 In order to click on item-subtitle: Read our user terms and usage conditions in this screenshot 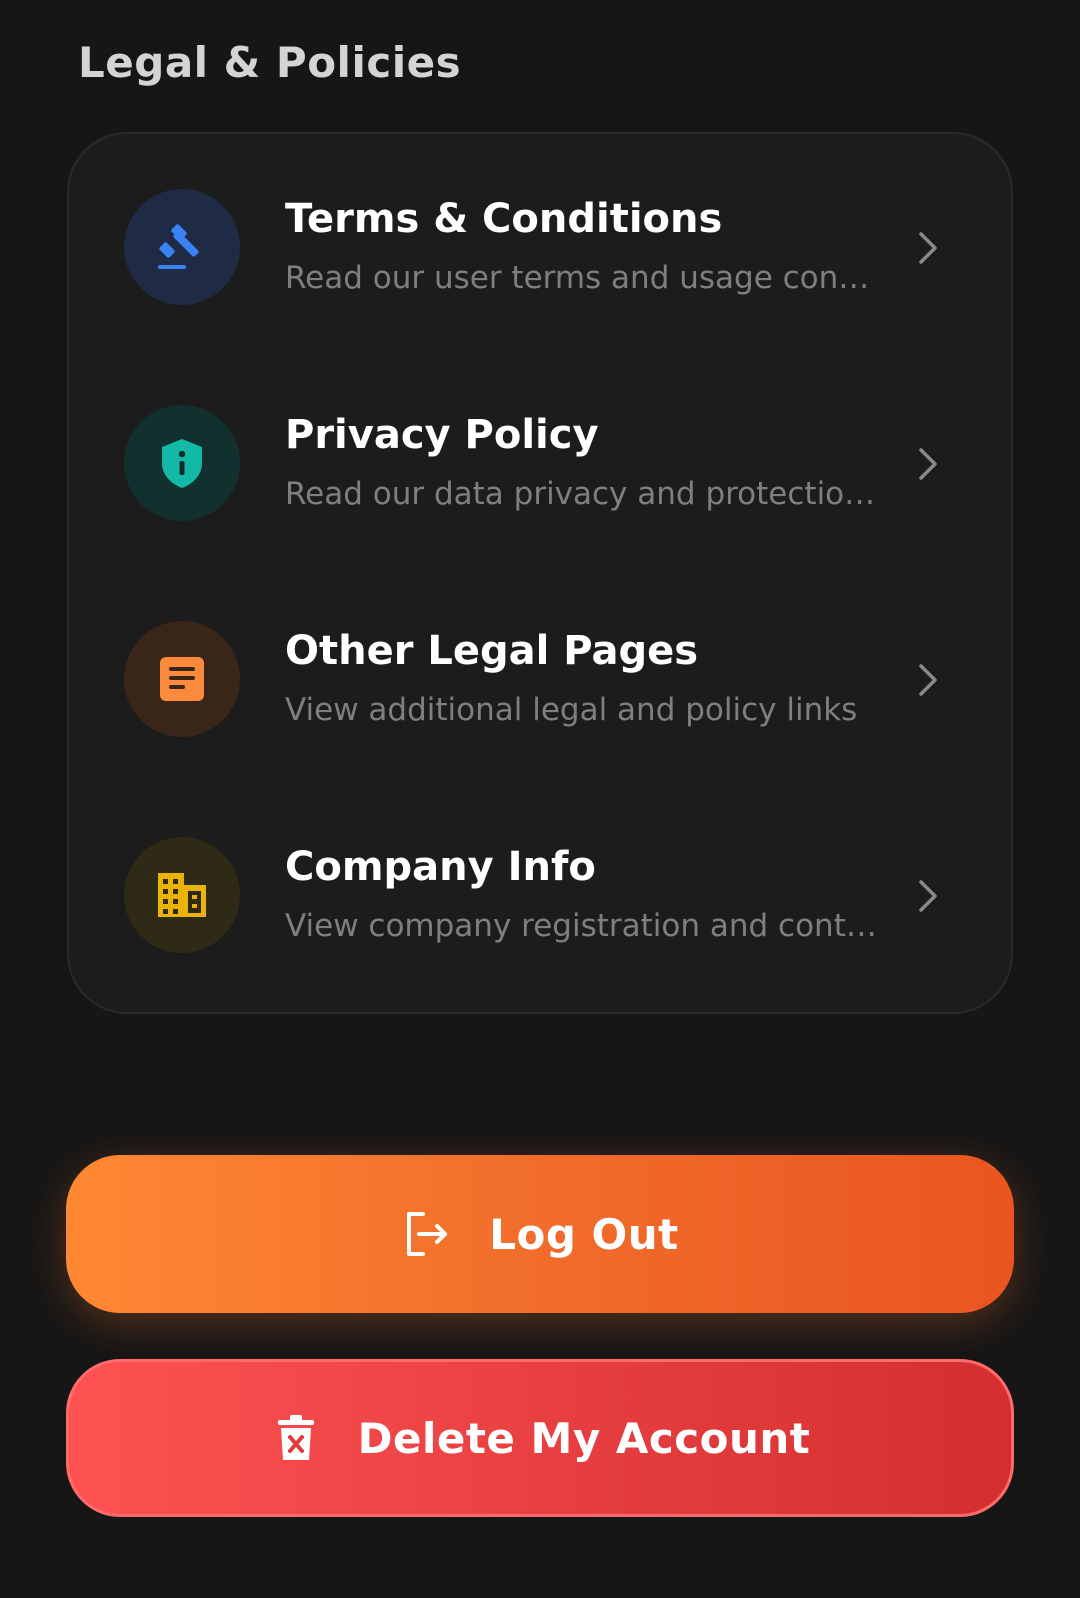, I will do `click(585, 278)`.